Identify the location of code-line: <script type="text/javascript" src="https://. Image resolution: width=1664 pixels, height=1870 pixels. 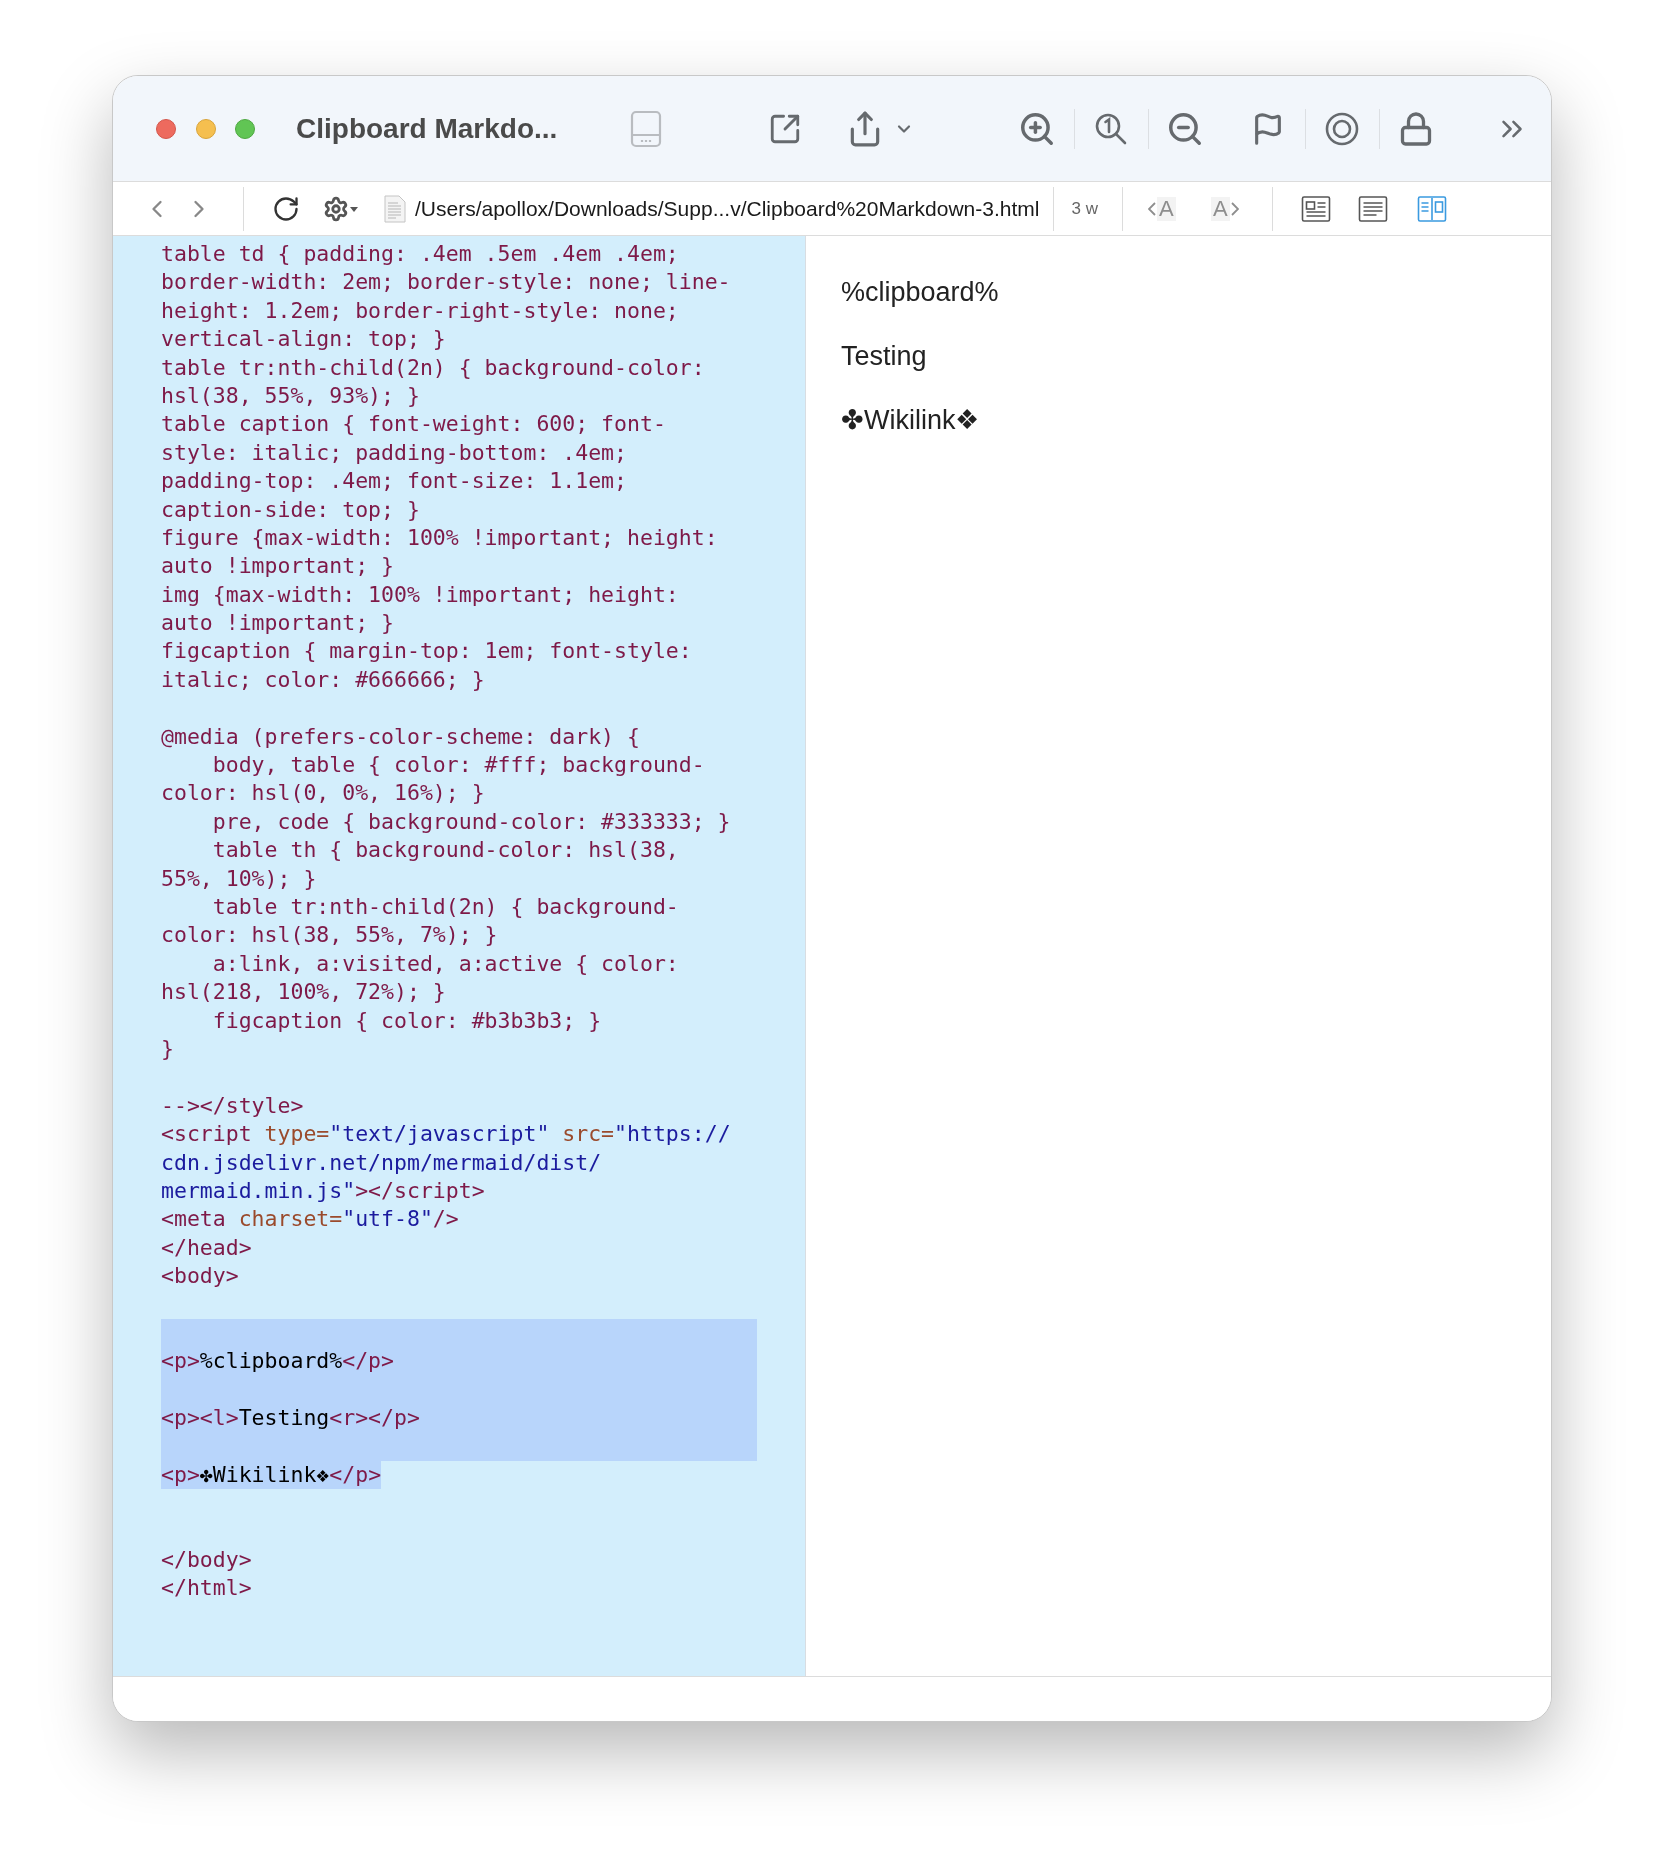
(446, 1134).